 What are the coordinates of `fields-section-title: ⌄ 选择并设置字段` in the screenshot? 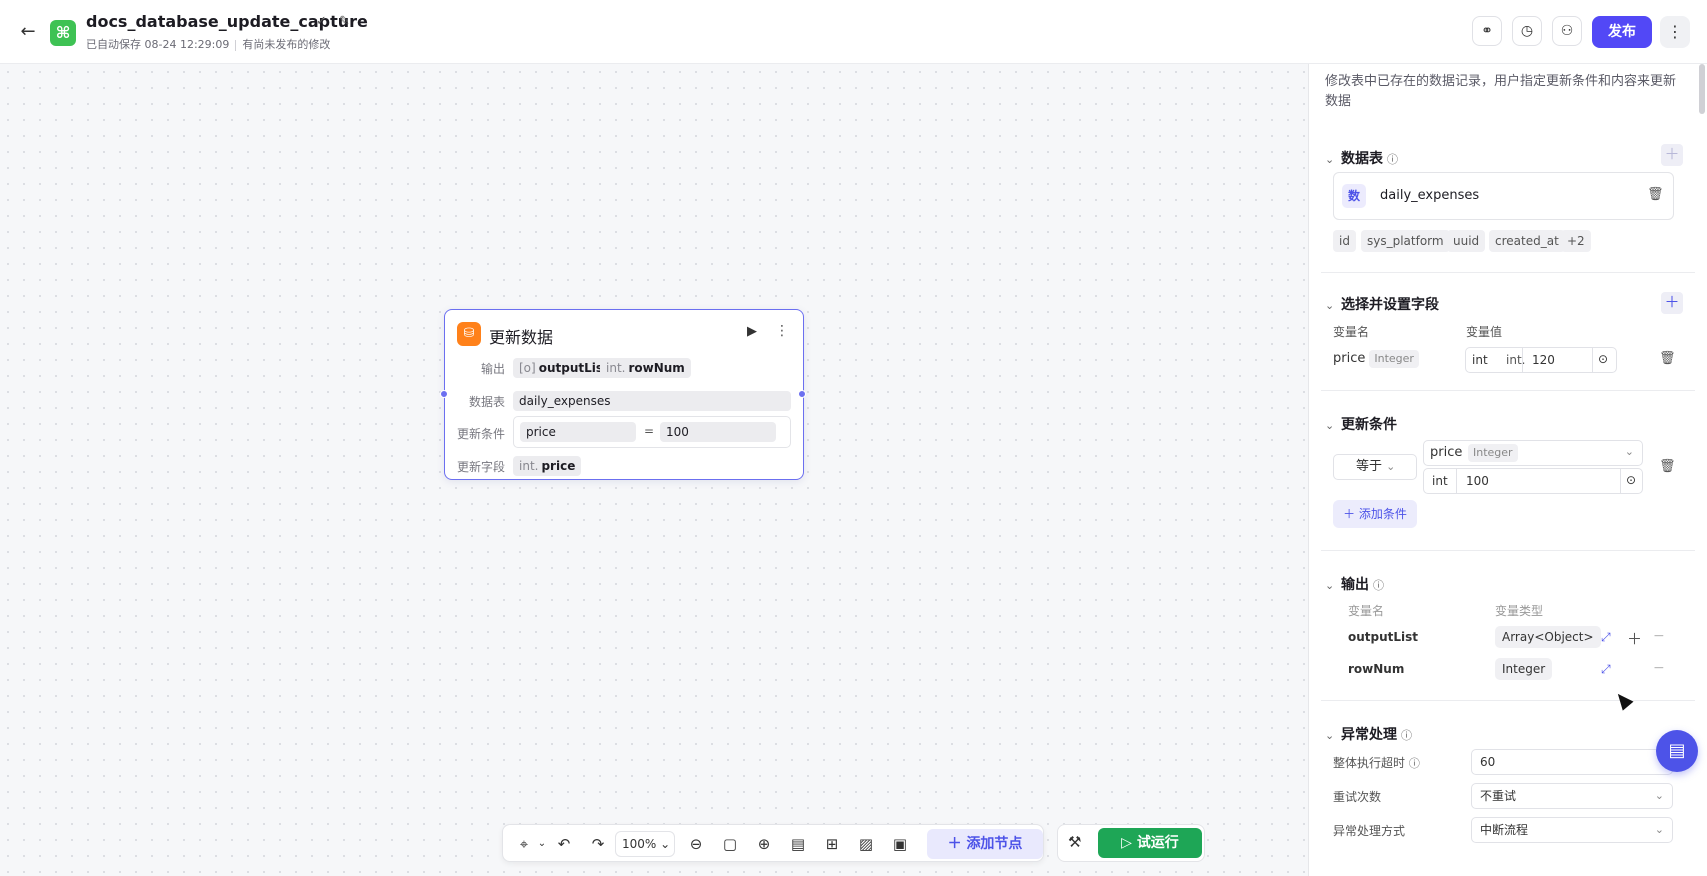 It's located at (1382, 304).